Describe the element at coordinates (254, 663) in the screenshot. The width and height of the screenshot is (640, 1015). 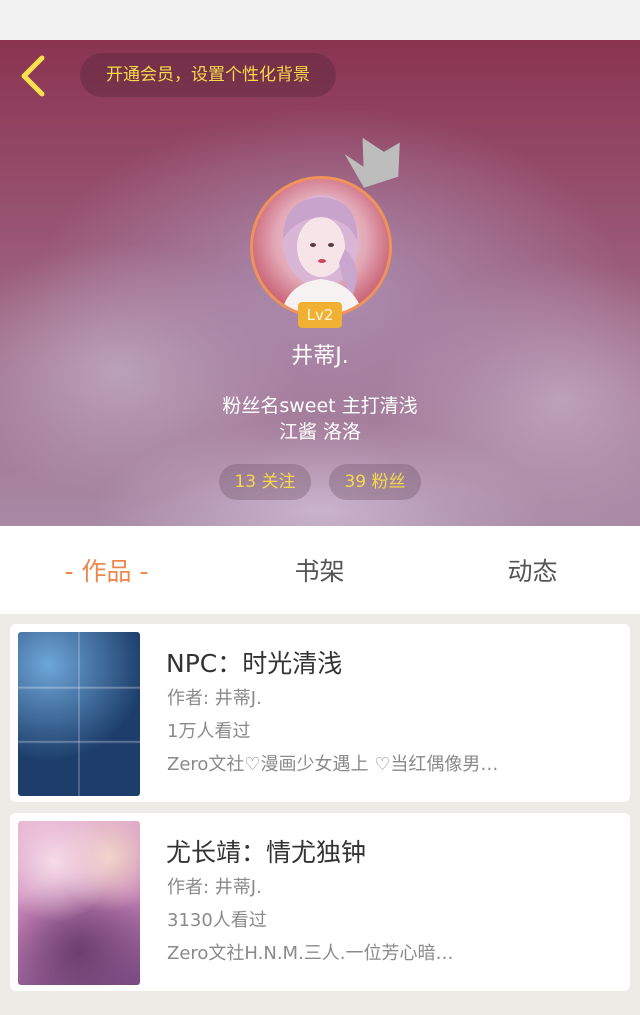
I see `work-title: NPC：时光清浅` at that location.